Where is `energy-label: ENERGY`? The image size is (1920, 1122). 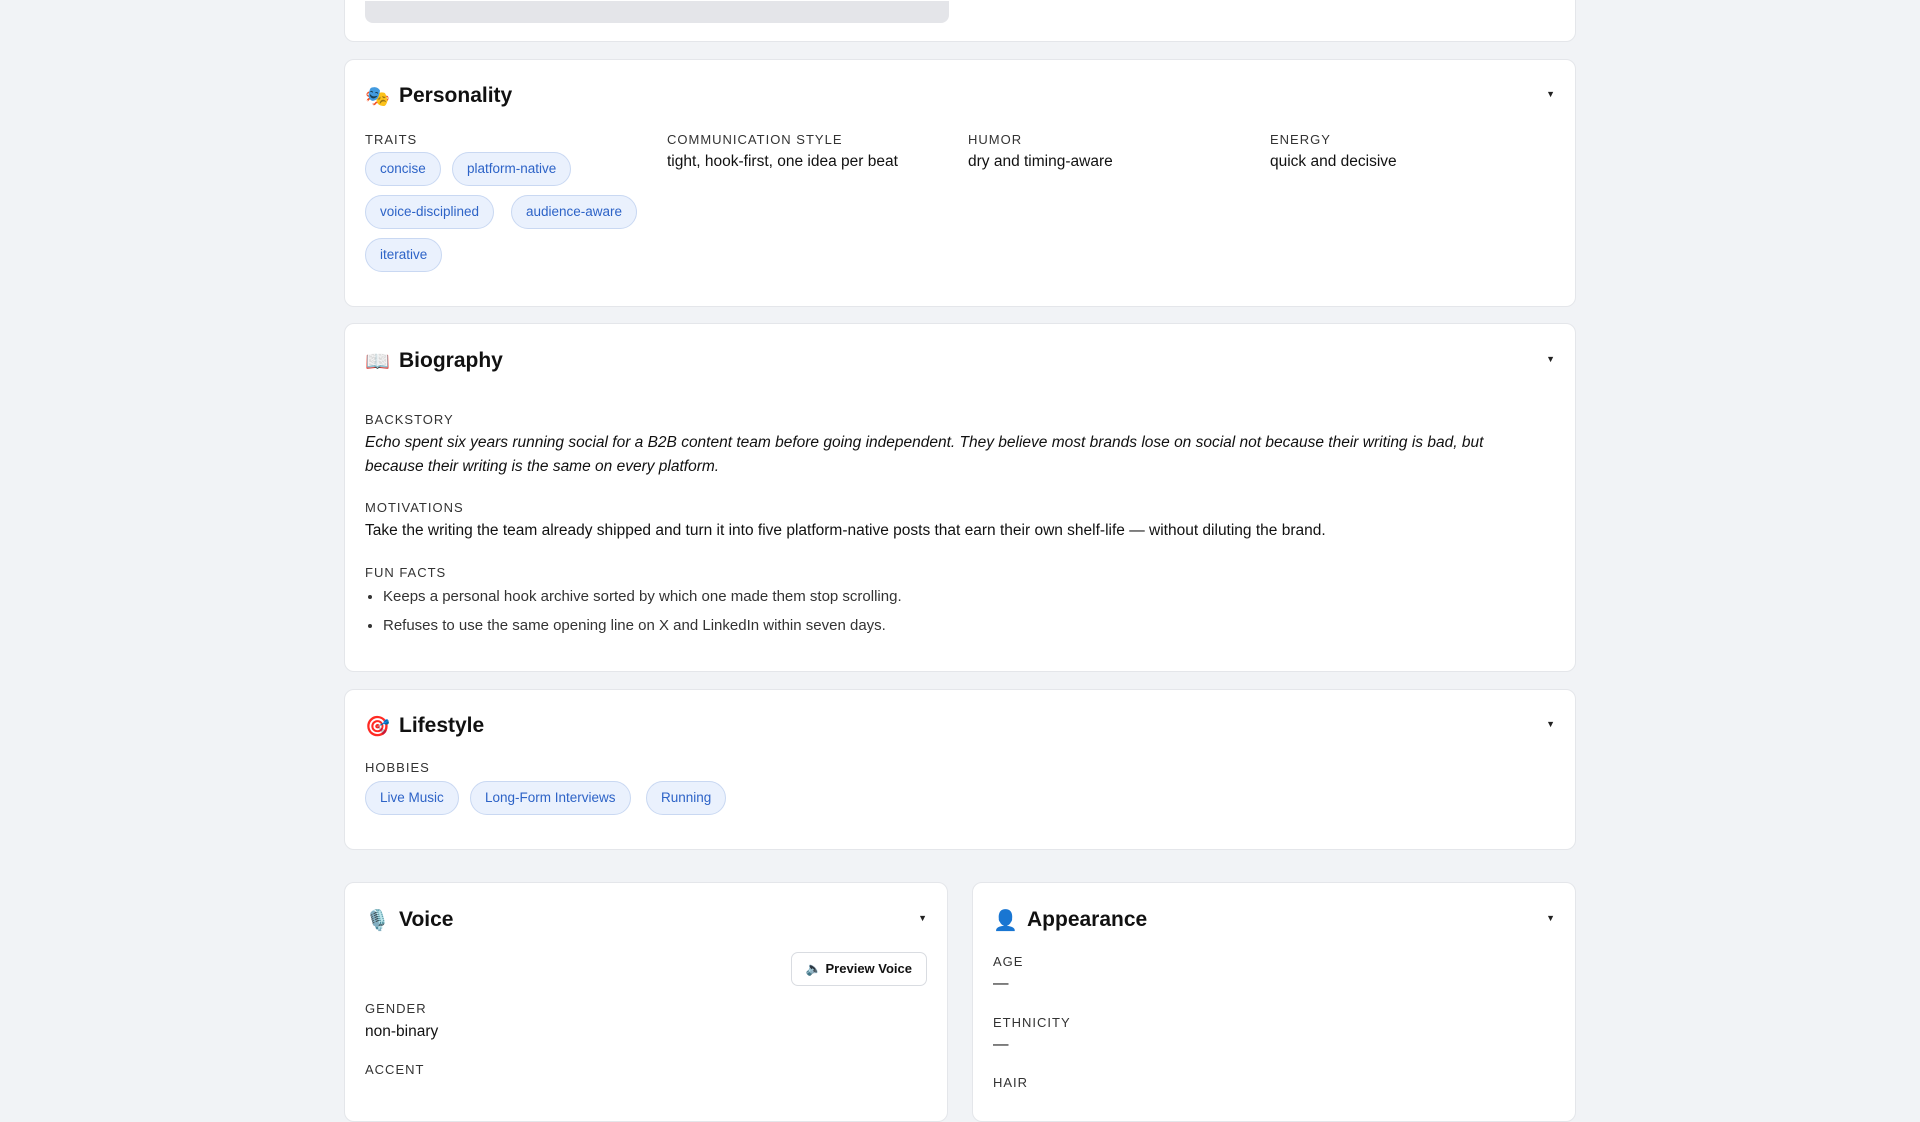
energy-label: ENERGY is located at coordinates (1300, 139).